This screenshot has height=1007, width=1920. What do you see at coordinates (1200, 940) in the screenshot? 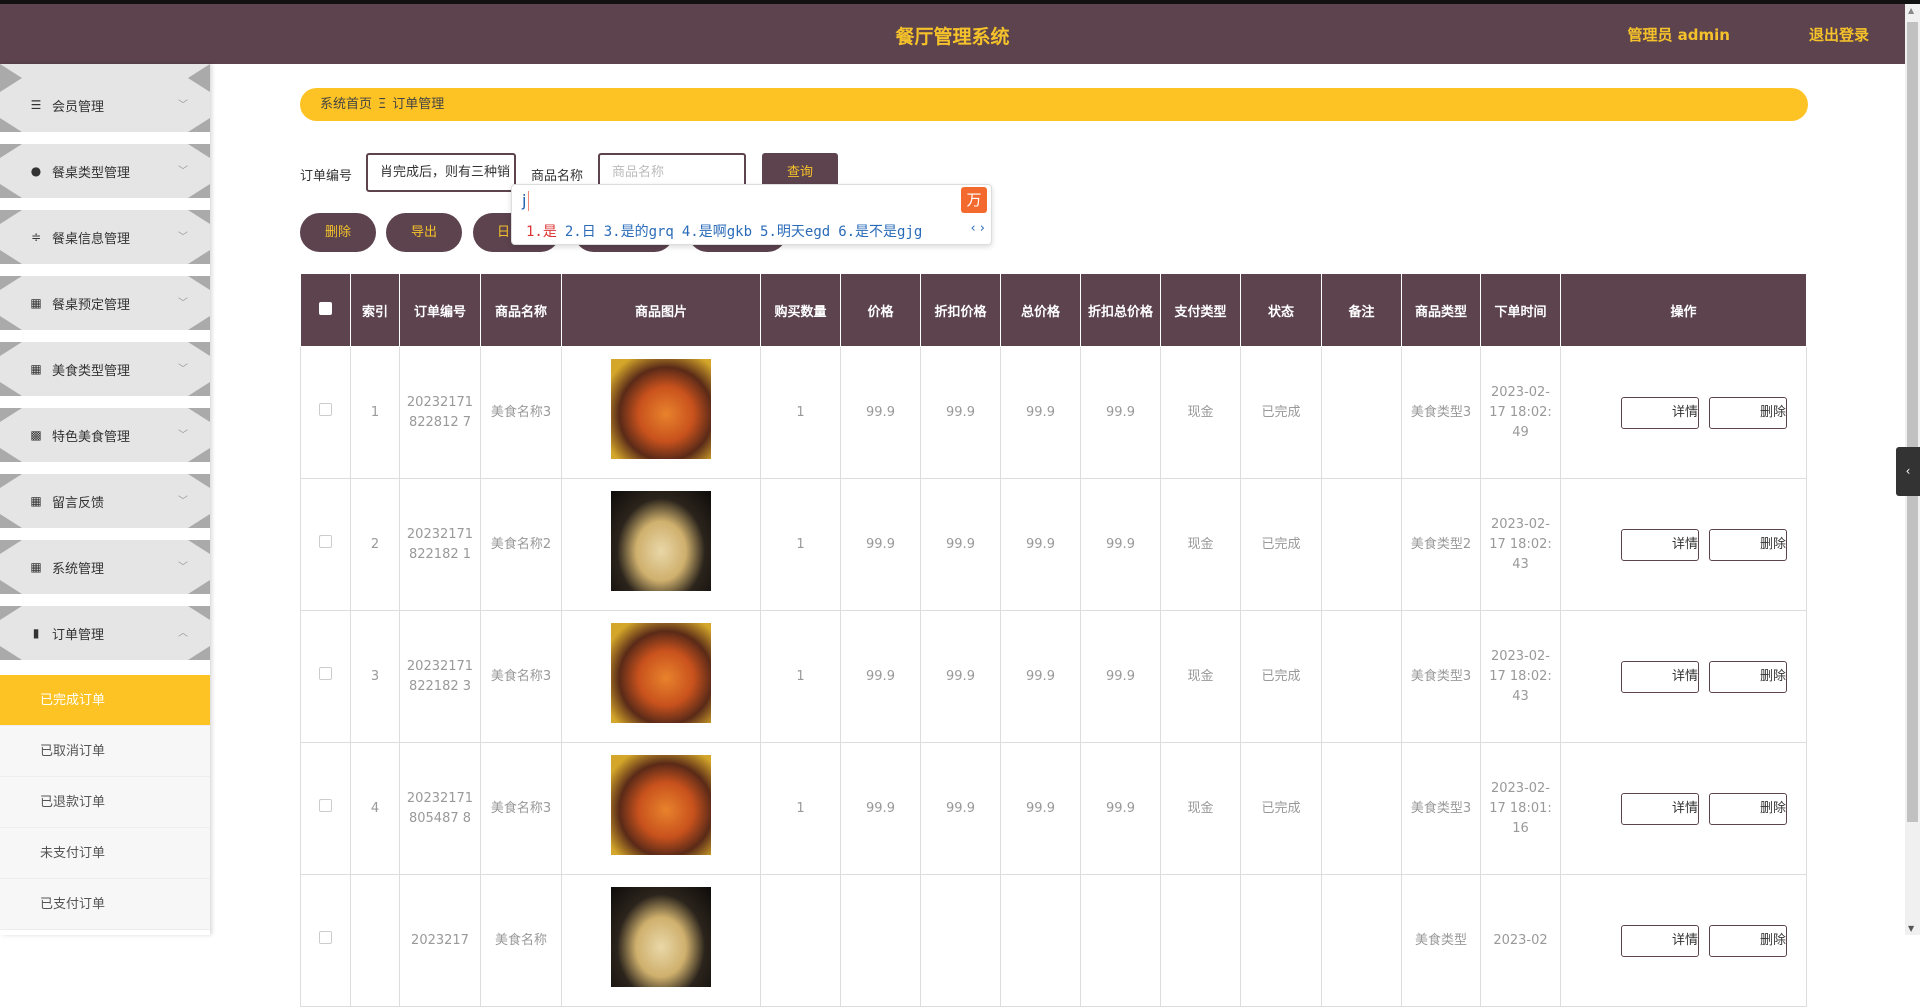
I see `cell-pay` at bounding box center [1200, 940].